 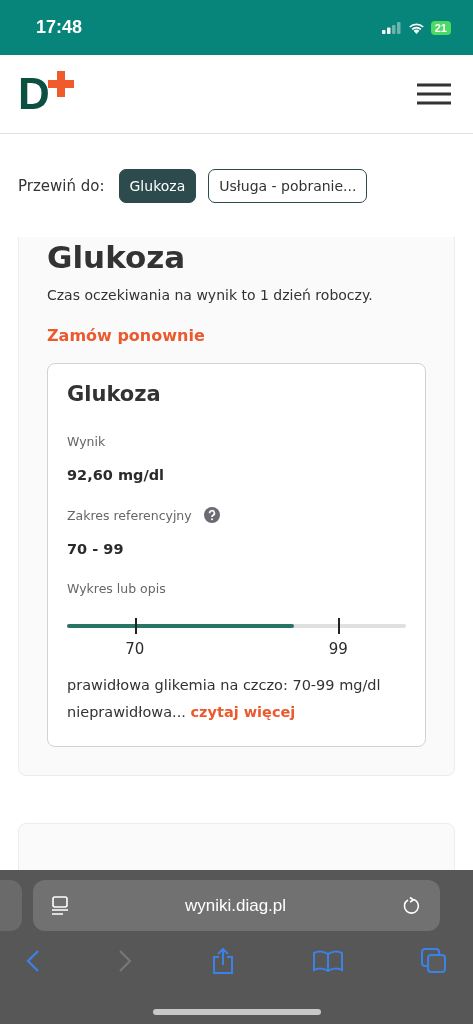 I want to click on url-text: wyniki.diag.pl, so click(x=235, y=905).